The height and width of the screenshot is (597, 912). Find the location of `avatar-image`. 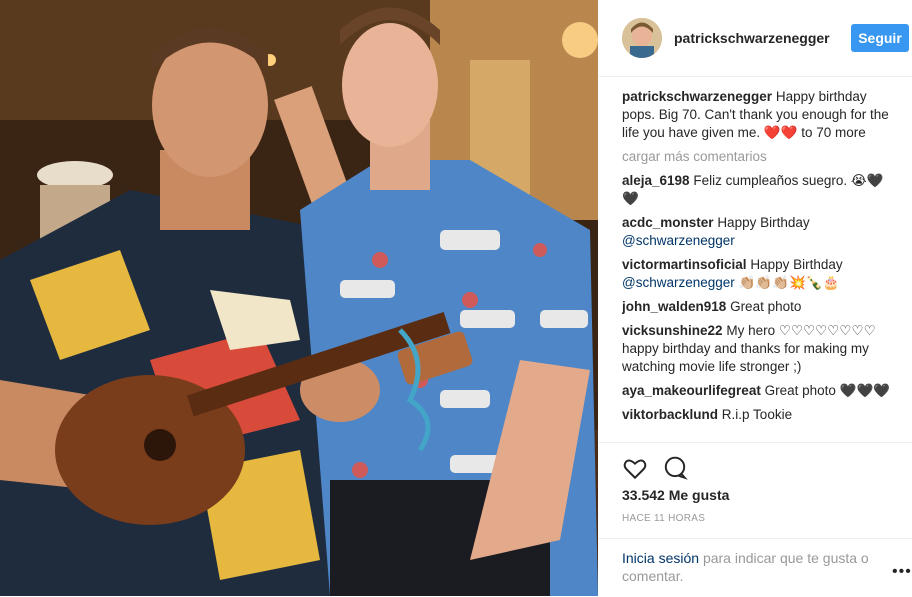

avatar-image is located at coordinates (642, 38).